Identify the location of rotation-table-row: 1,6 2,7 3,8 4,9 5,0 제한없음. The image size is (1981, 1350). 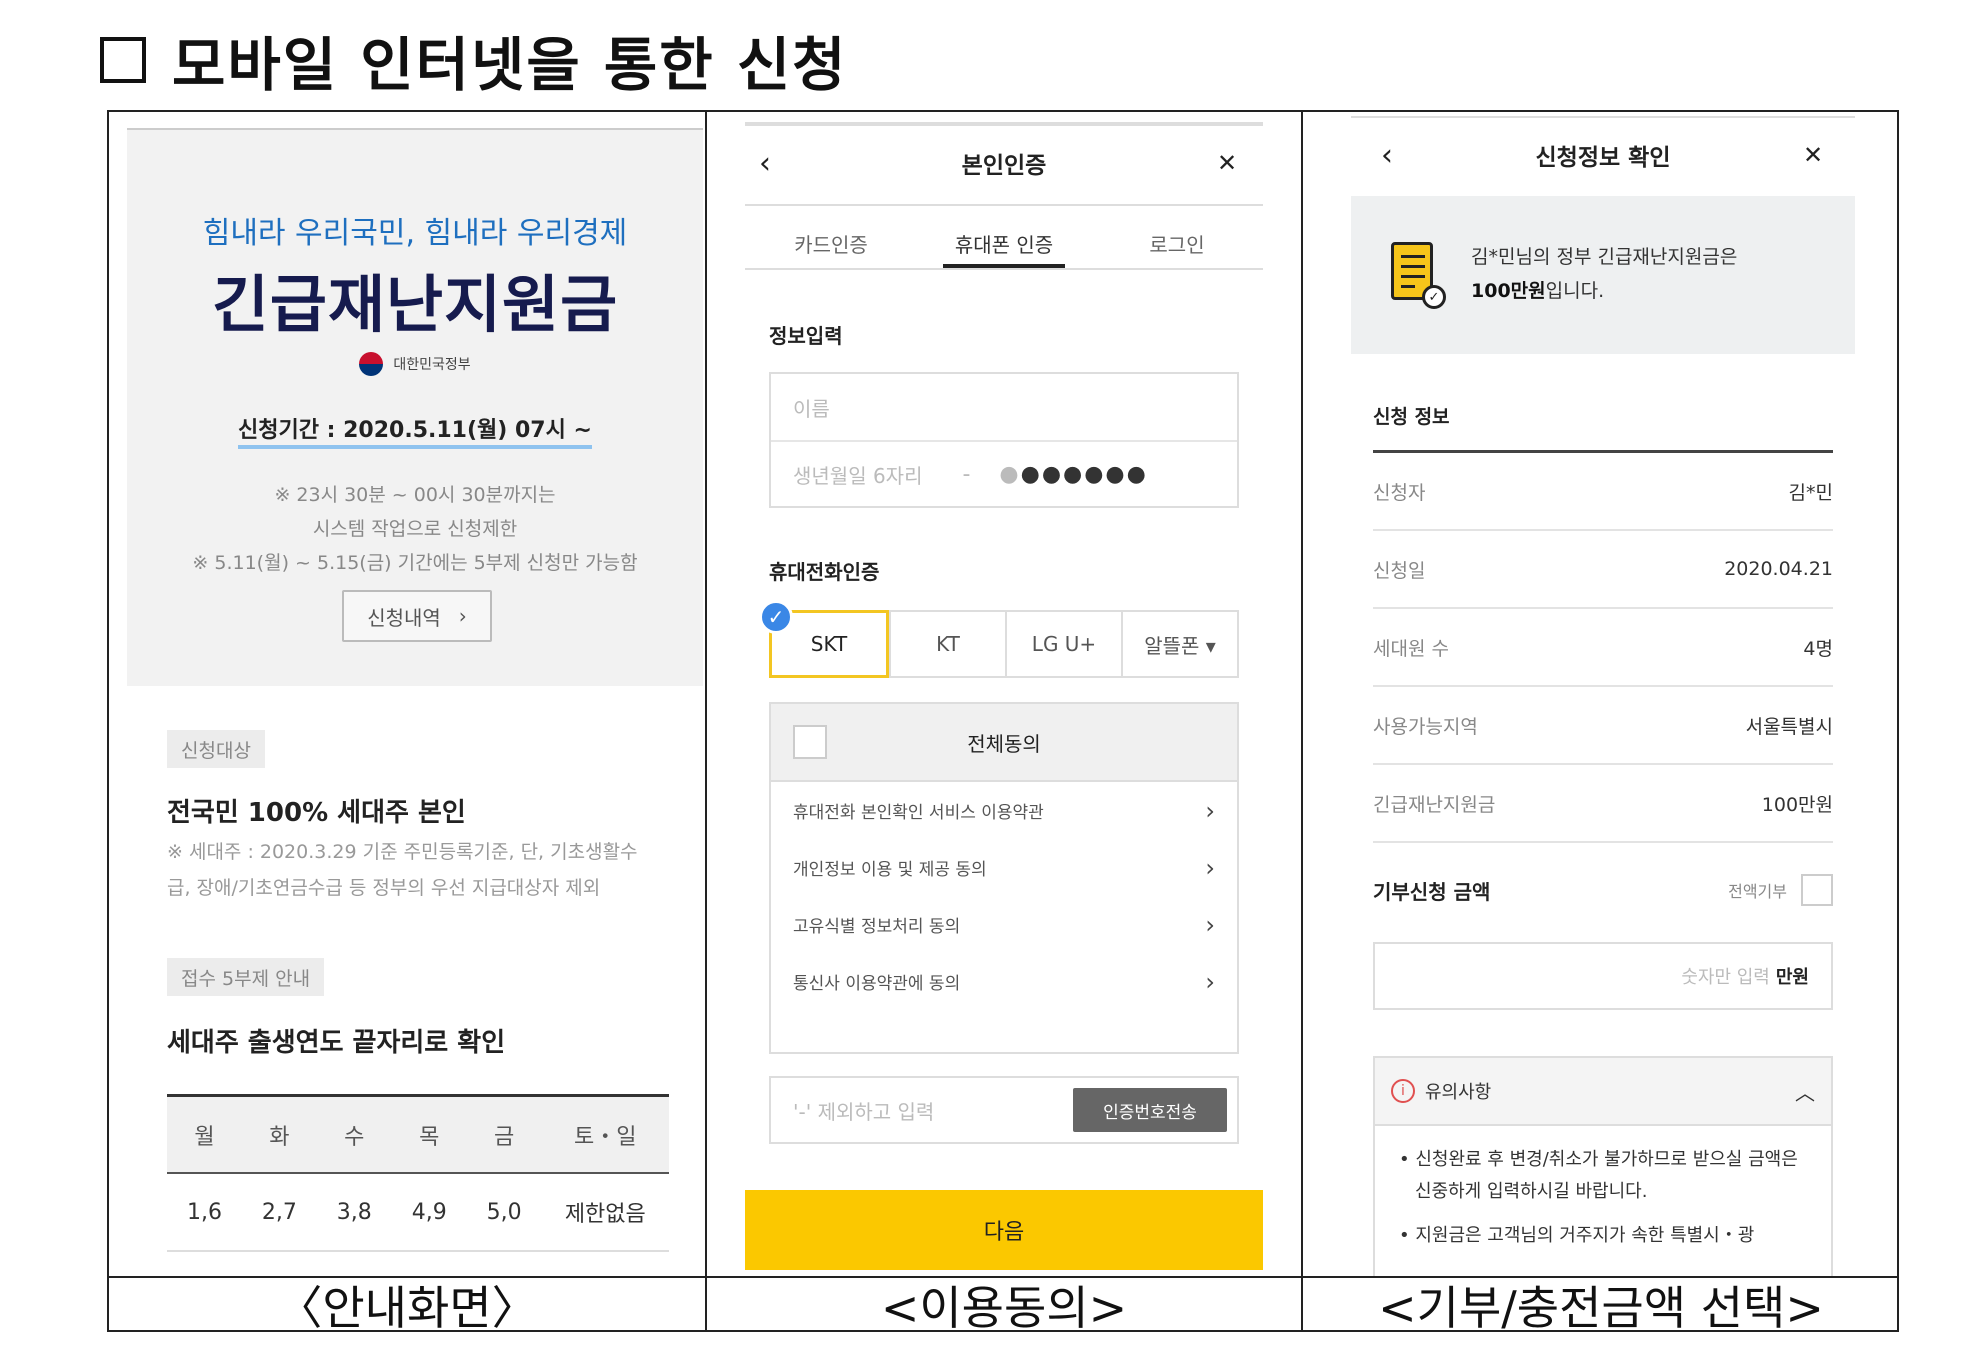
(418, 1213).